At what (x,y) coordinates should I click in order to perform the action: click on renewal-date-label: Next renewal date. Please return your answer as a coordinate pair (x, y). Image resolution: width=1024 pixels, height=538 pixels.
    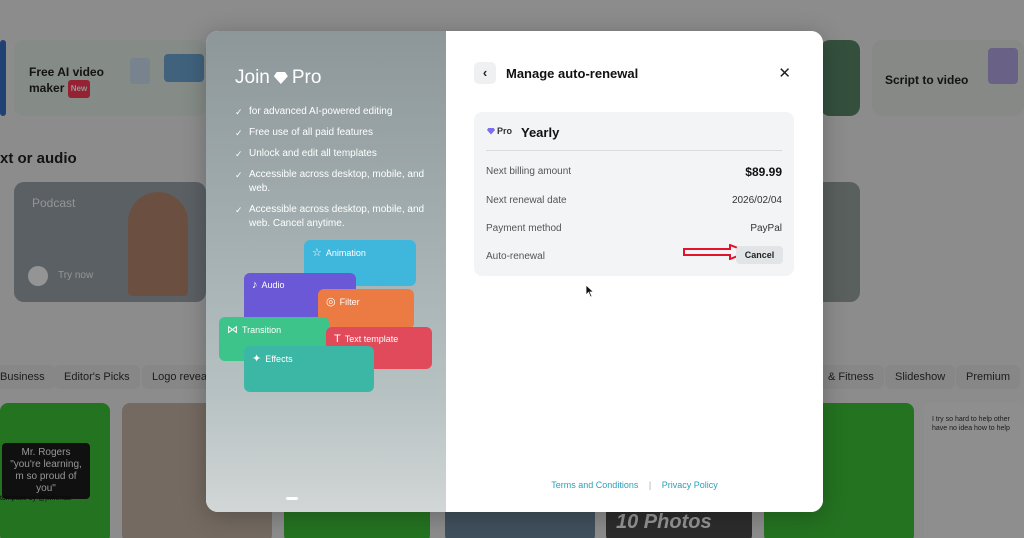
    Looking at the image, I should click on (526, 200).